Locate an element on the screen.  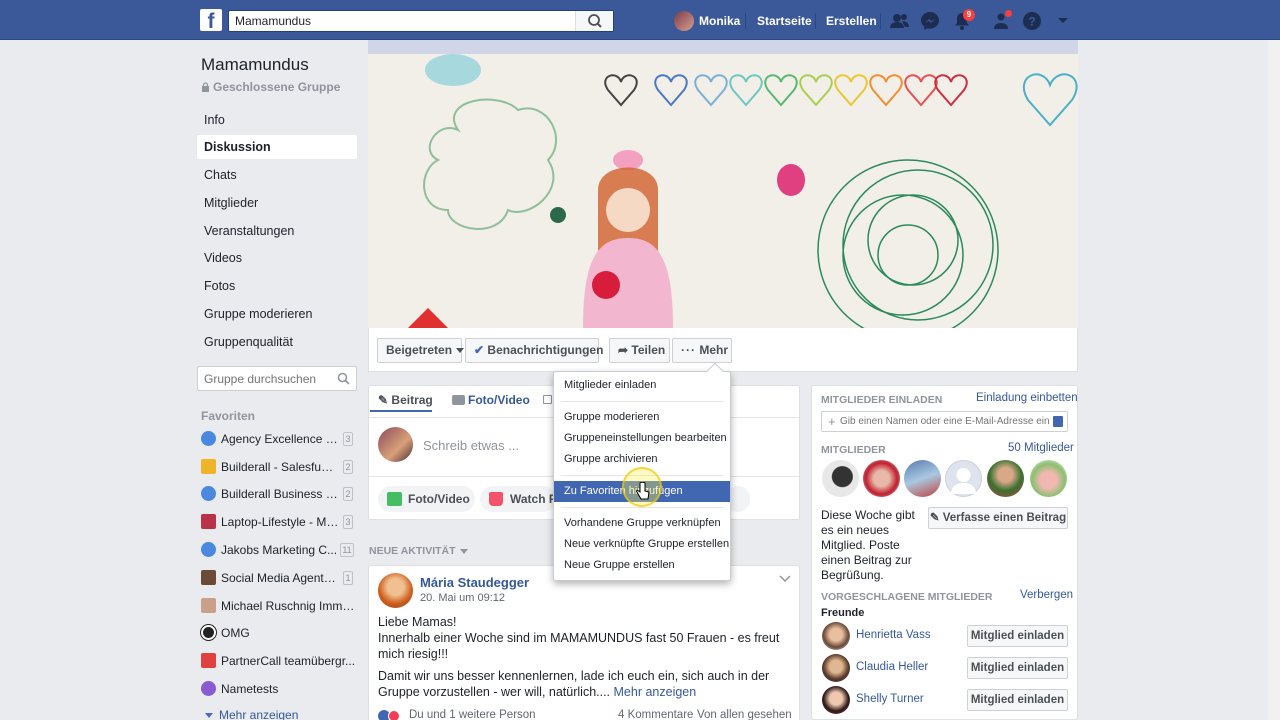
group-thumbnail is located at coordinates (208, 521).